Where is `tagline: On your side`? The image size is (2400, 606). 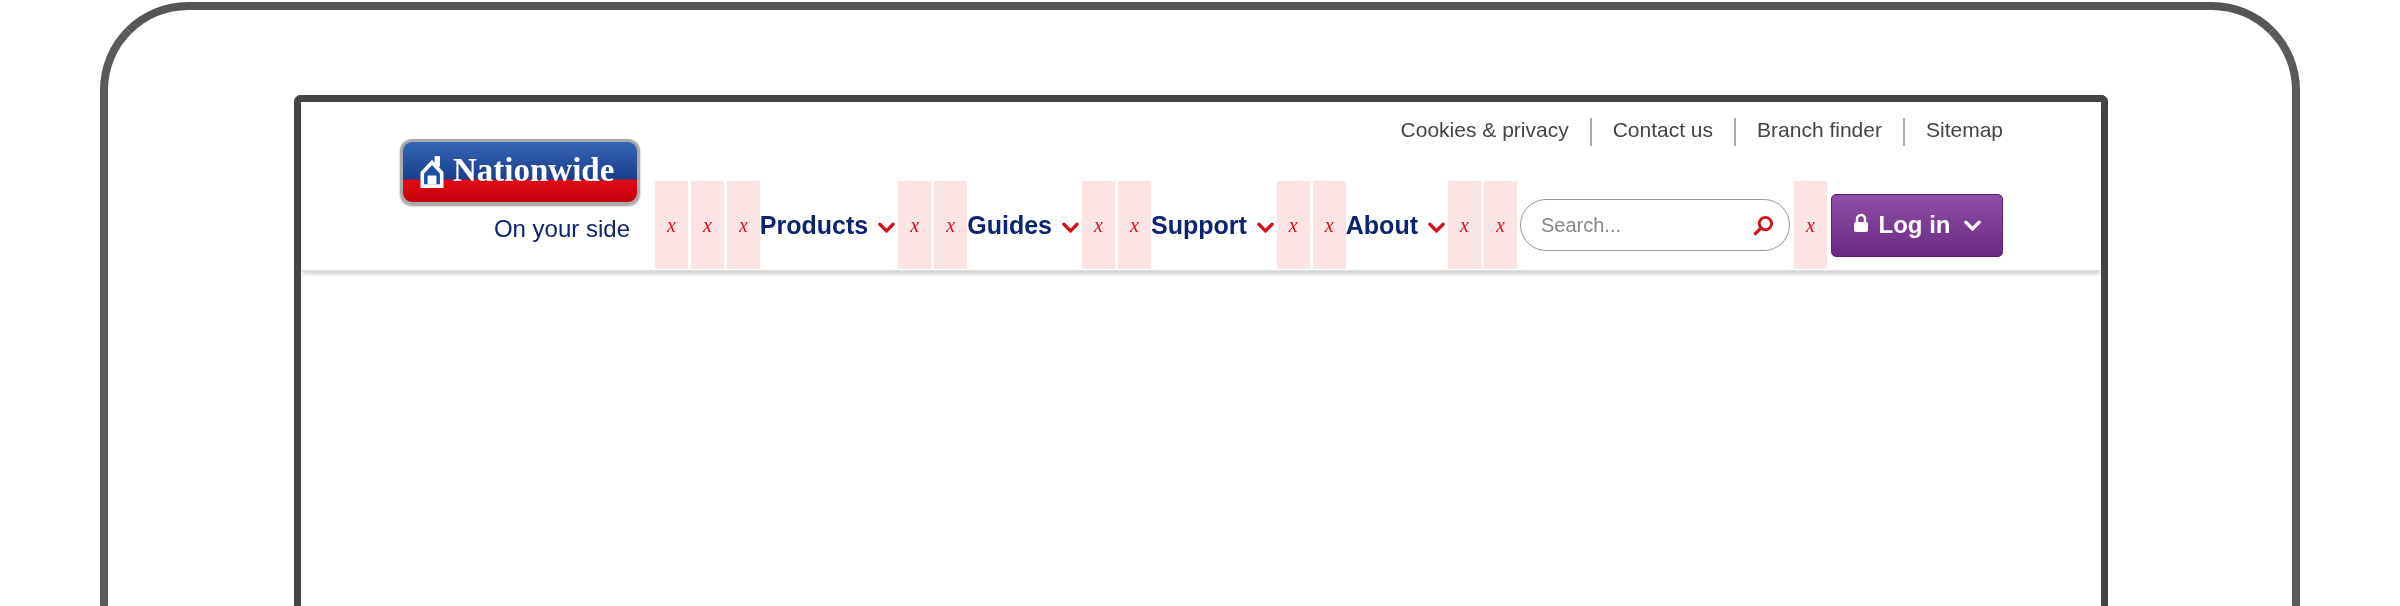 tagline: On your side is located at coordinates (561, 229).